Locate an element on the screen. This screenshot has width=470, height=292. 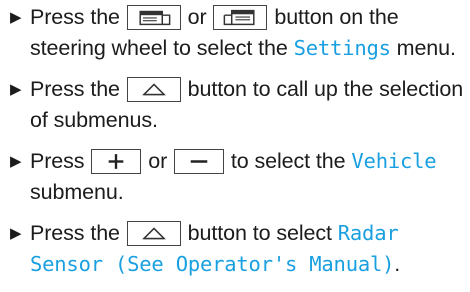
display-menu-settings: Settings is located at coordinates (342, 48).